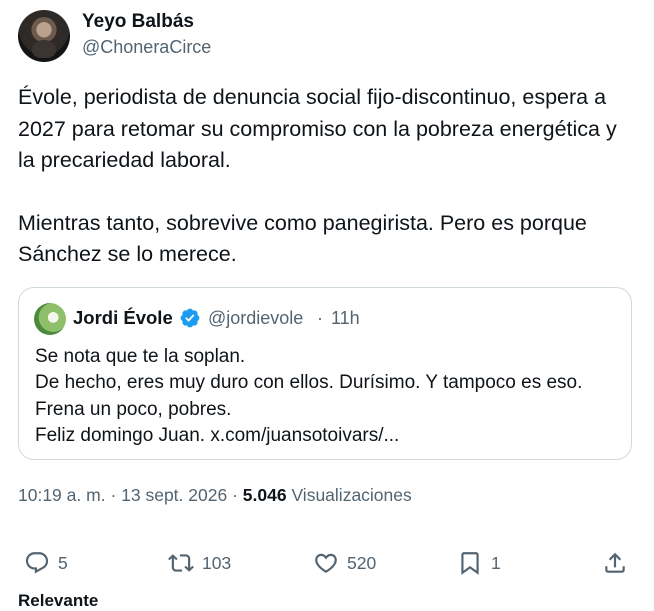  Describe the element at coordinates (174, 495) in the screenshot. I see `tweet-date: 13 sept. 2026` at that location.